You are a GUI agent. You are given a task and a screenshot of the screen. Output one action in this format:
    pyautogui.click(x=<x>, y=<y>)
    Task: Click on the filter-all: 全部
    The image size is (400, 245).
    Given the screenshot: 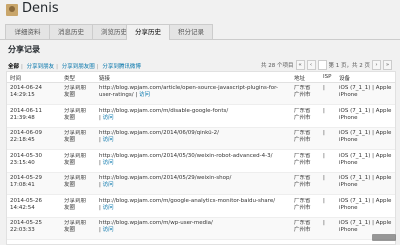 What is the action you would take?
    pyautogui.click(x=13, y=67)
    